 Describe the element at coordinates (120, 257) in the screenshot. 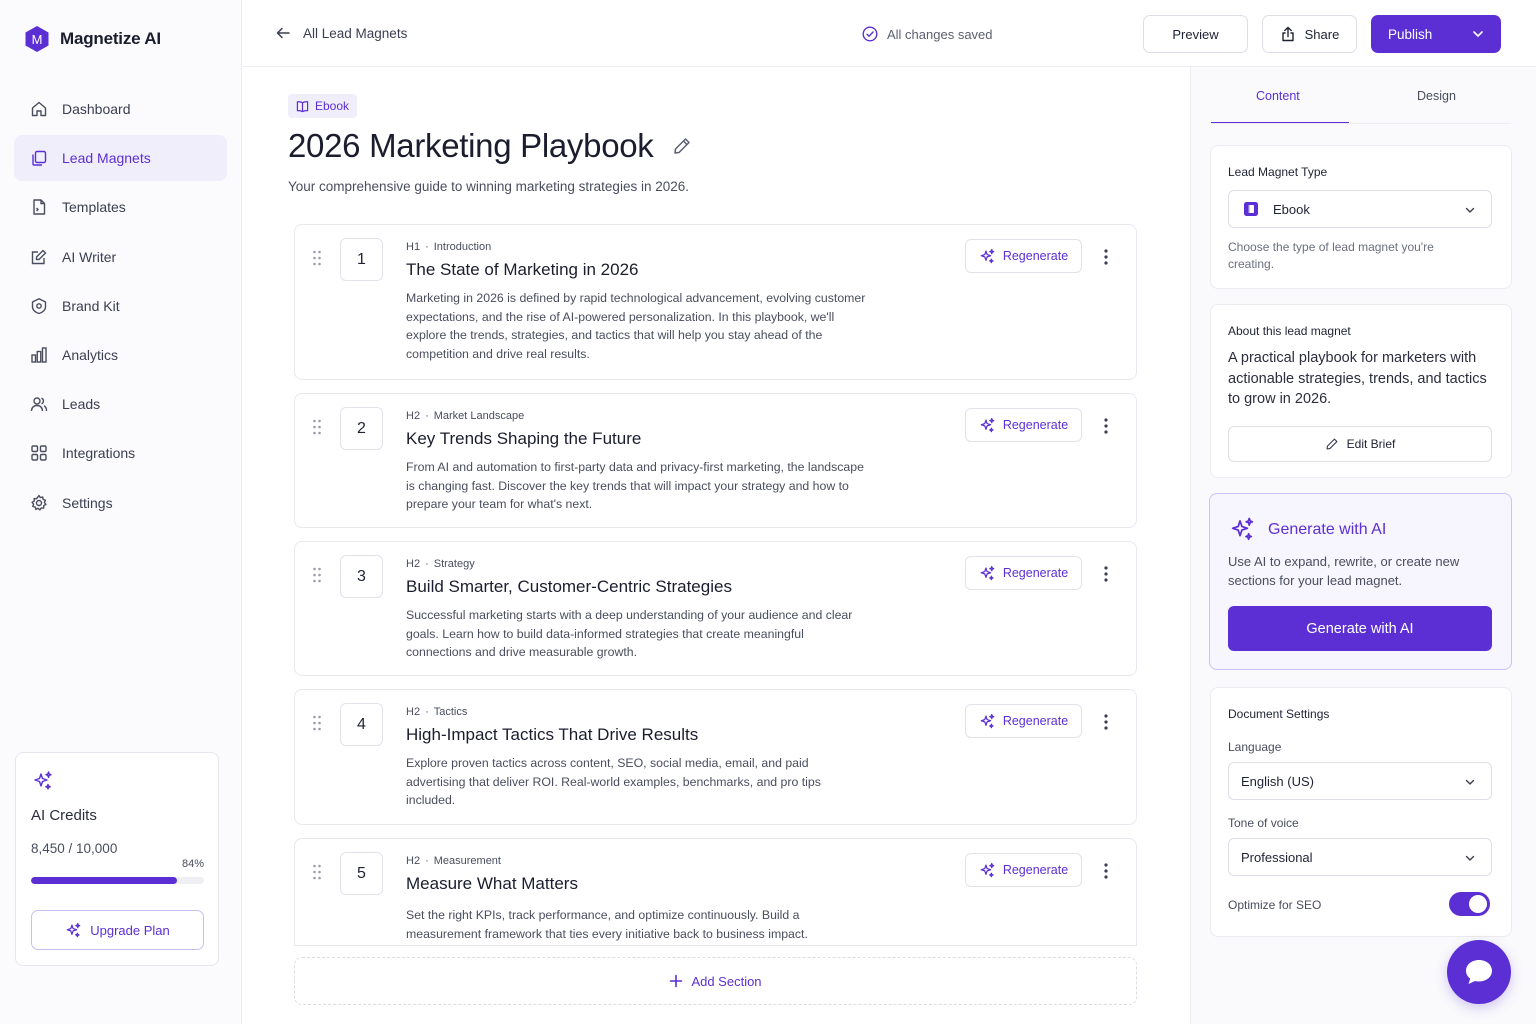

I see `sidebar-item-ai-writer: AI Writer` at that location.